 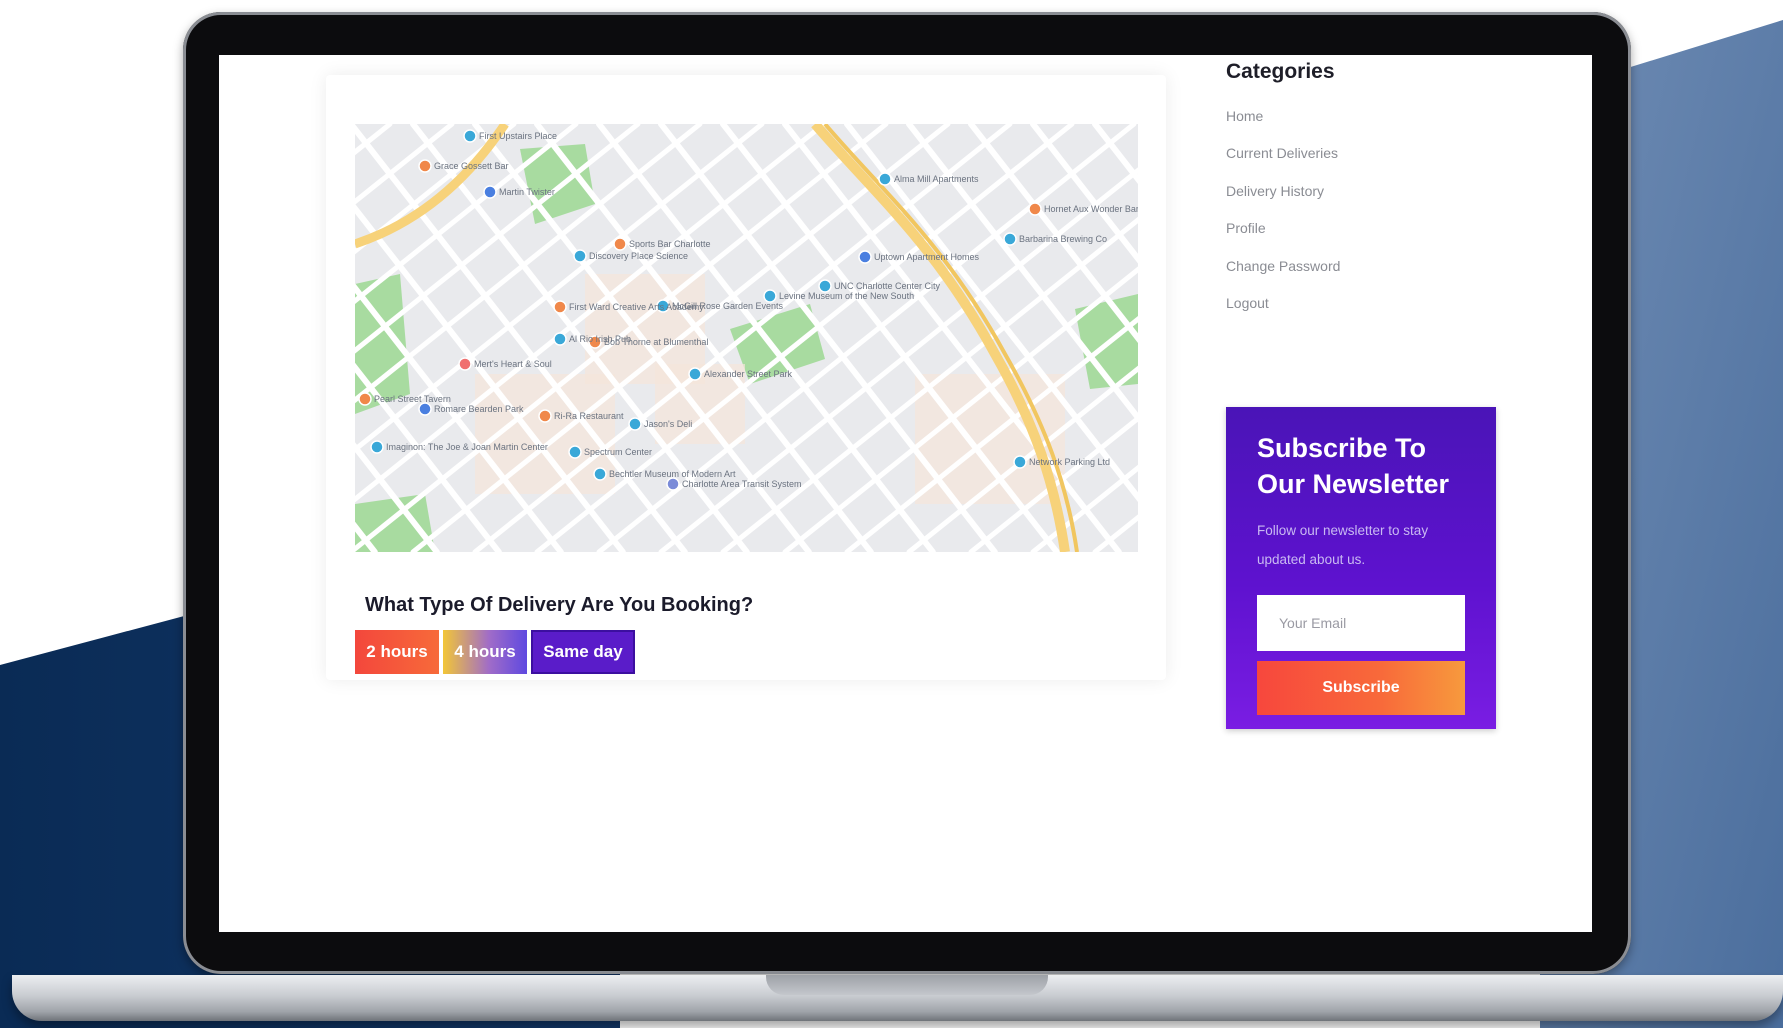 What do you see at coordinates (748, 374) in the screenshot?
I see `map-place-label: Alexander Street Park` at bounding box center [748, 374].